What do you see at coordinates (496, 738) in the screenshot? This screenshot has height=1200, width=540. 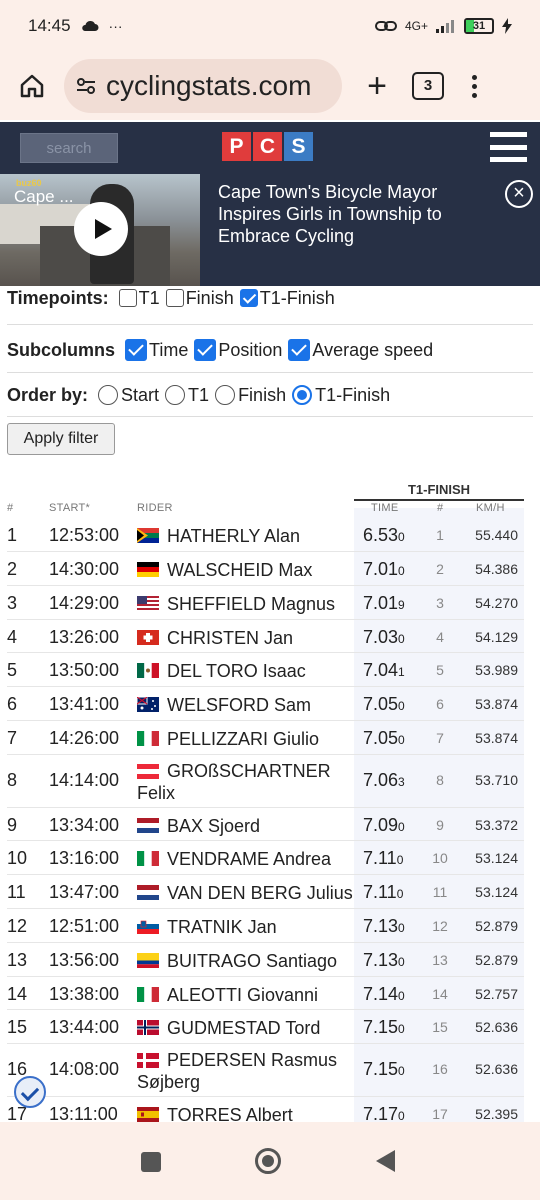 I see `row-speed: 53.874` at bounding box center [496, 738].